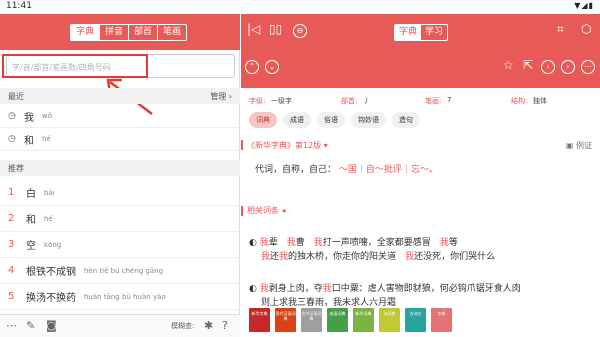 The height and width of the screenshot is (337, 600). I want to click on recent-pinyin: hé, so click(46, 139).